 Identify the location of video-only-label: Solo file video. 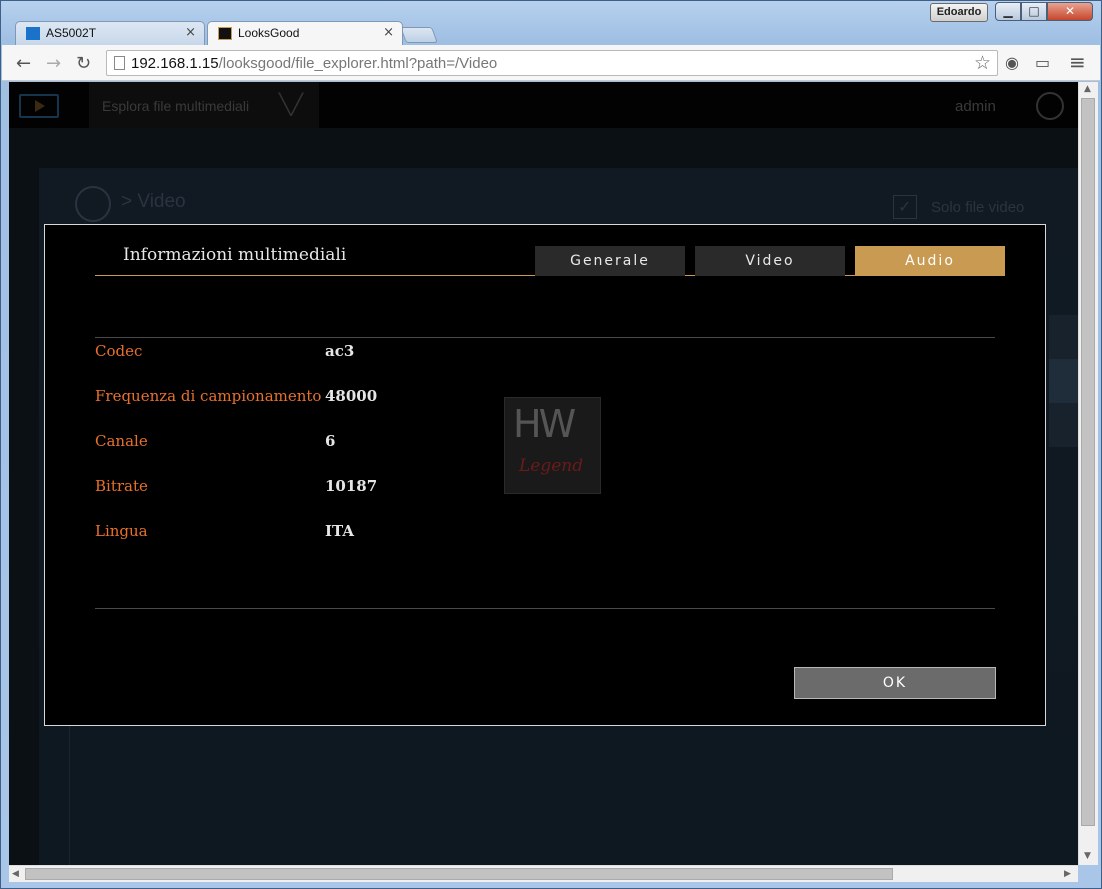
(978, 207).